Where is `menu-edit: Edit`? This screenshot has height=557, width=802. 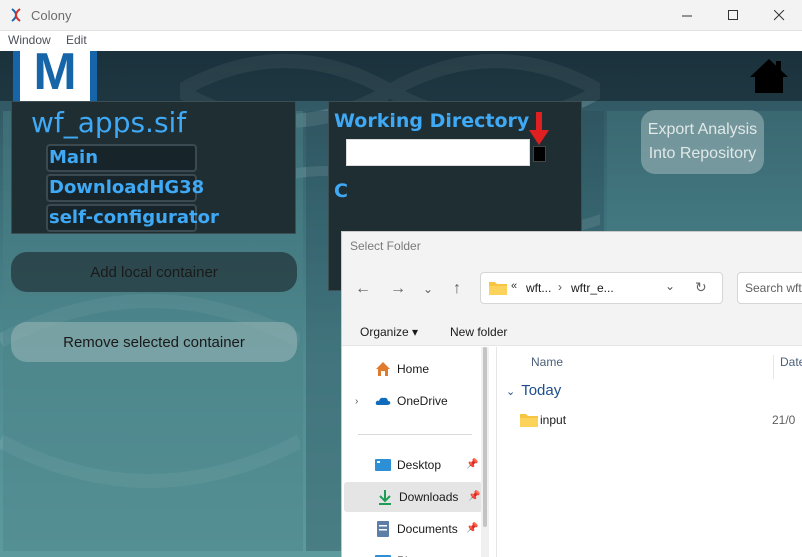
menu-edit: Edit is located at coordinates (76, 40).